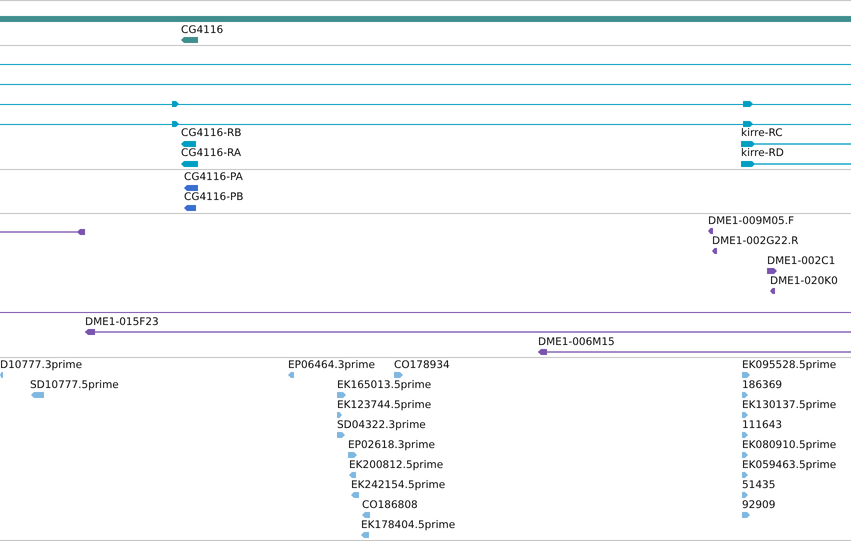  Describe the element at coordinates (422, 365) in the screenshot. I see `feature-label: CO178934` at that location.